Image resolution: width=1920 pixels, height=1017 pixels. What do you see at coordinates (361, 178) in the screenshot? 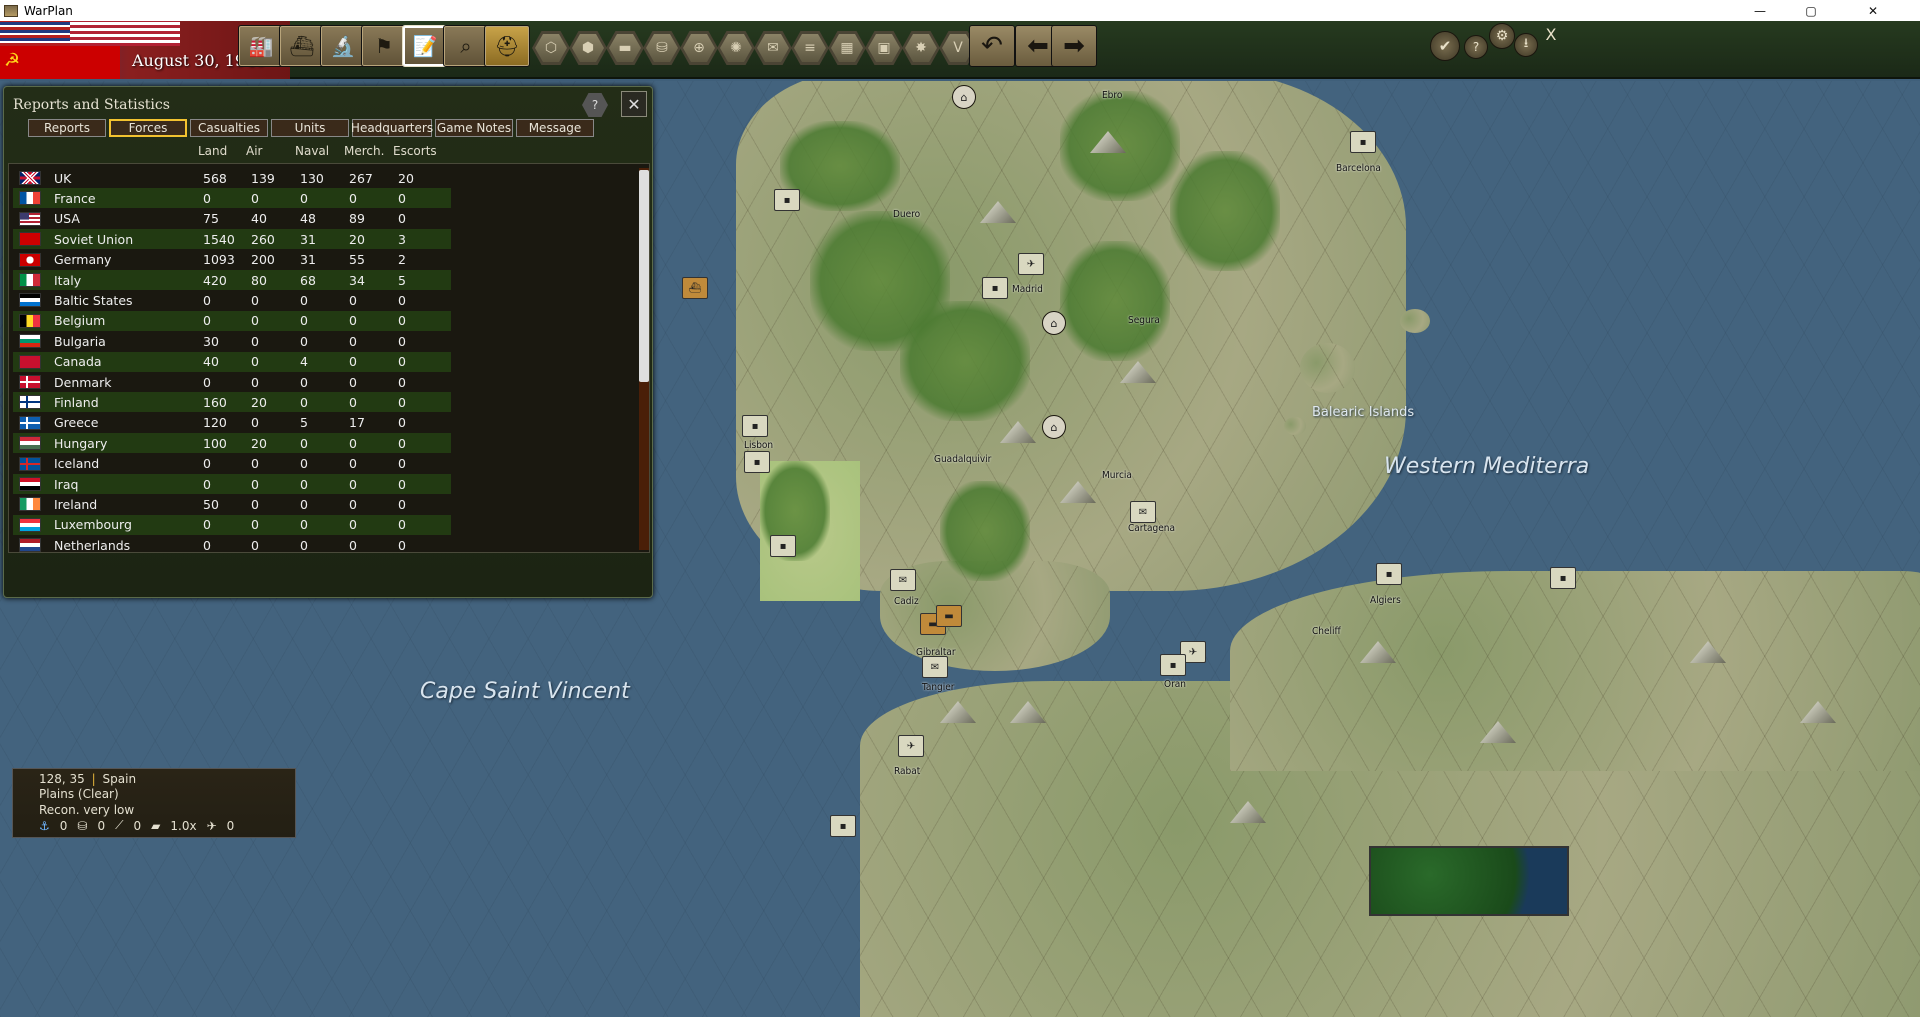
I see `cell-merch: 267` at bounding box center [361, 178].